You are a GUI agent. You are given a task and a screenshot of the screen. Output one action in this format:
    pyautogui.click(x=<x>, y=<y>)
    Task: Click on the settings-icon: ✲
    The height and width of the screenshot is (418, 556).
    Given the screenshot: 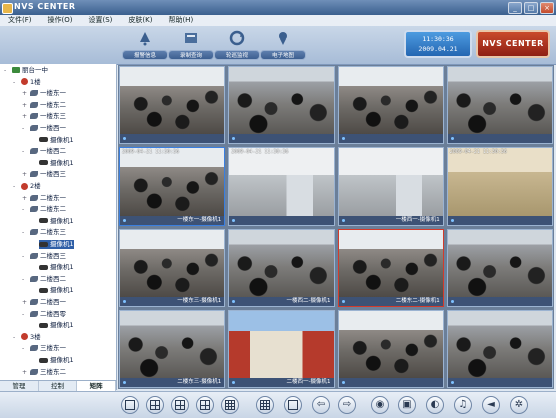 What is the action you would take?
    pyautogui.click(x=519, y=404)
    